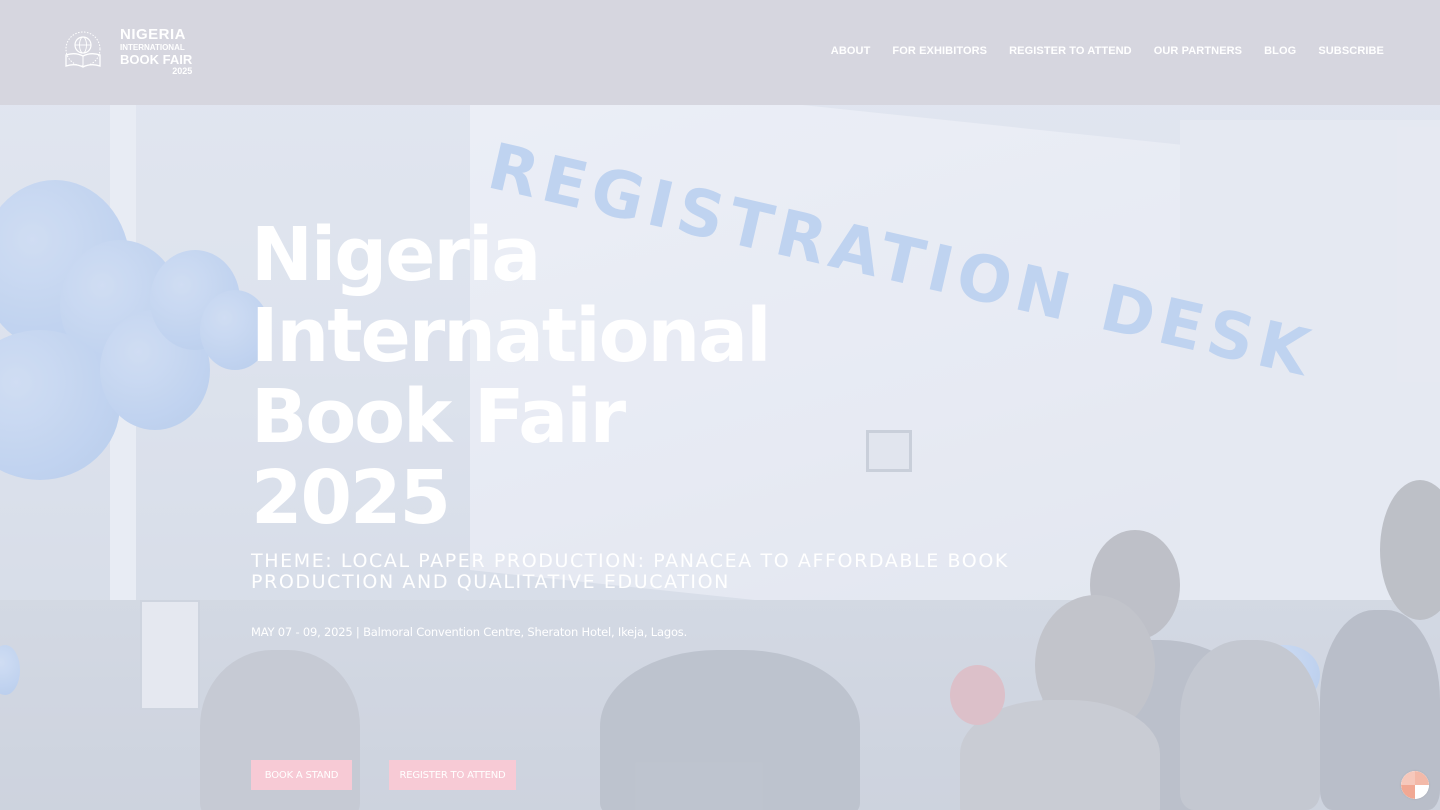 This screenshot has height=810, width=1440. Describe the element at coordinates (1198, 51) in the screenshot. I see `nav-our-partners: OUR PARTNERS` at that location.